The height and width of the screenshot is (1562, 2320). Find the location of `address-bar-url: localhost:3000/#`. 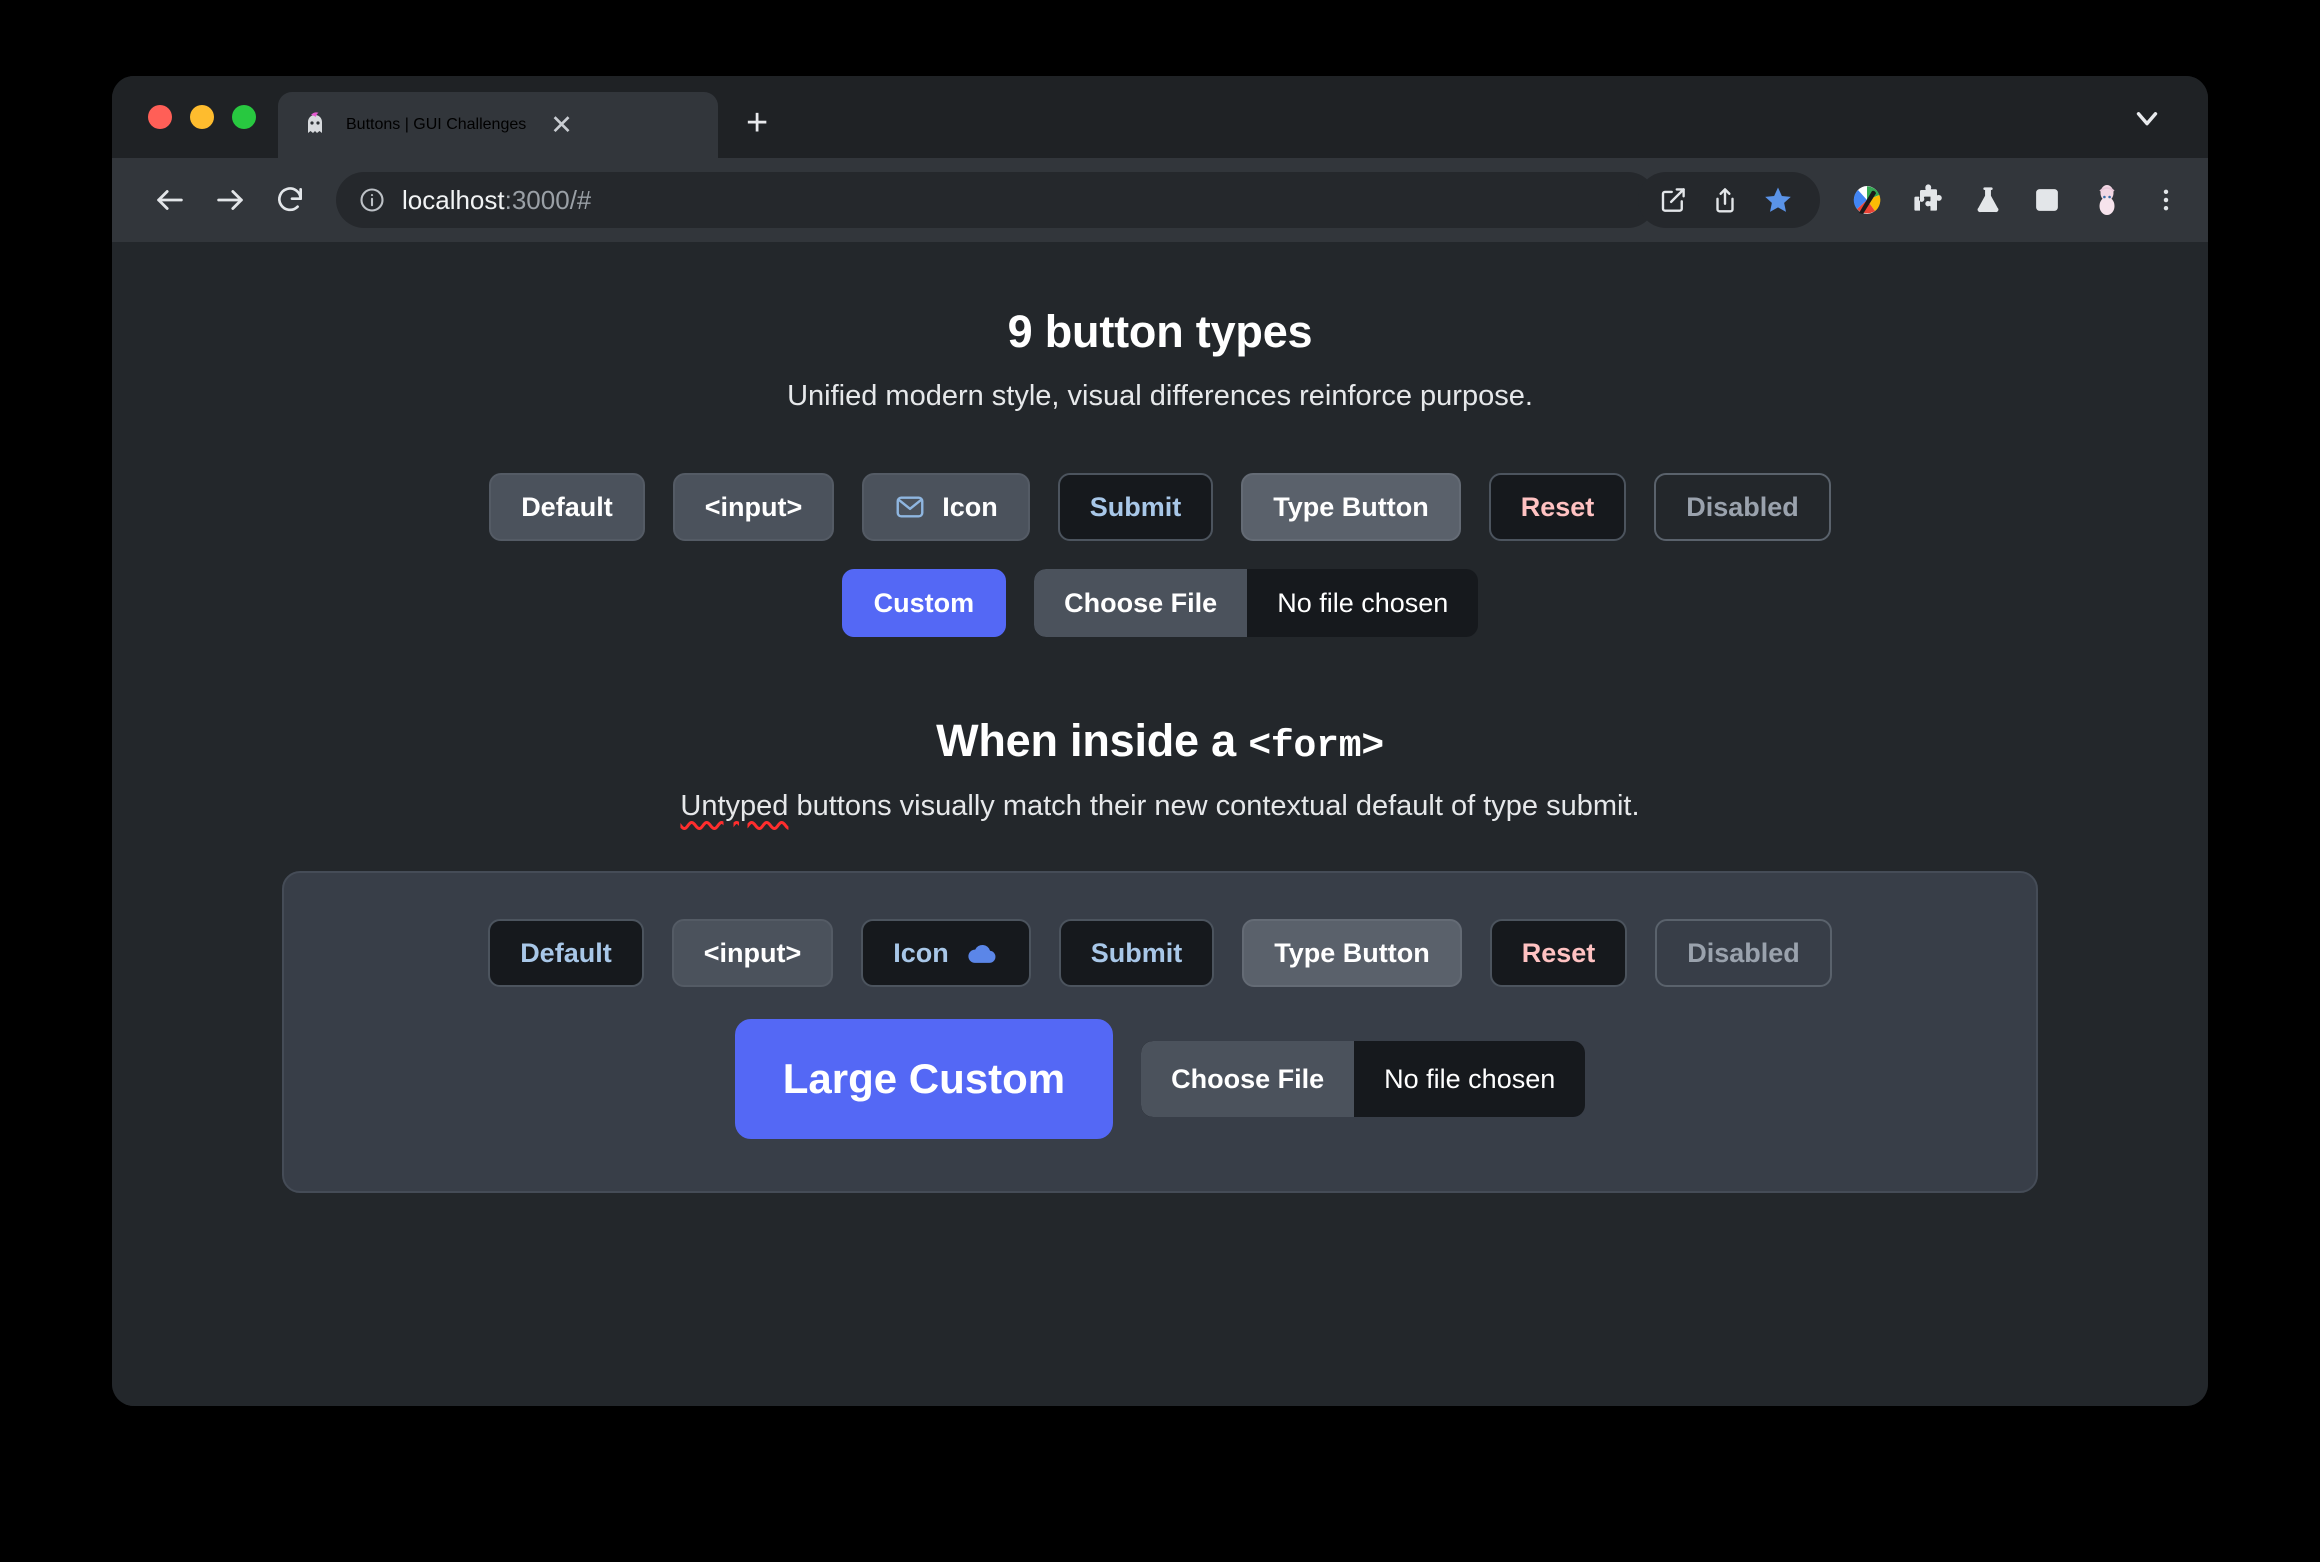

address-bar-url: localhost:3000/# is located at coordinates (496, 200).